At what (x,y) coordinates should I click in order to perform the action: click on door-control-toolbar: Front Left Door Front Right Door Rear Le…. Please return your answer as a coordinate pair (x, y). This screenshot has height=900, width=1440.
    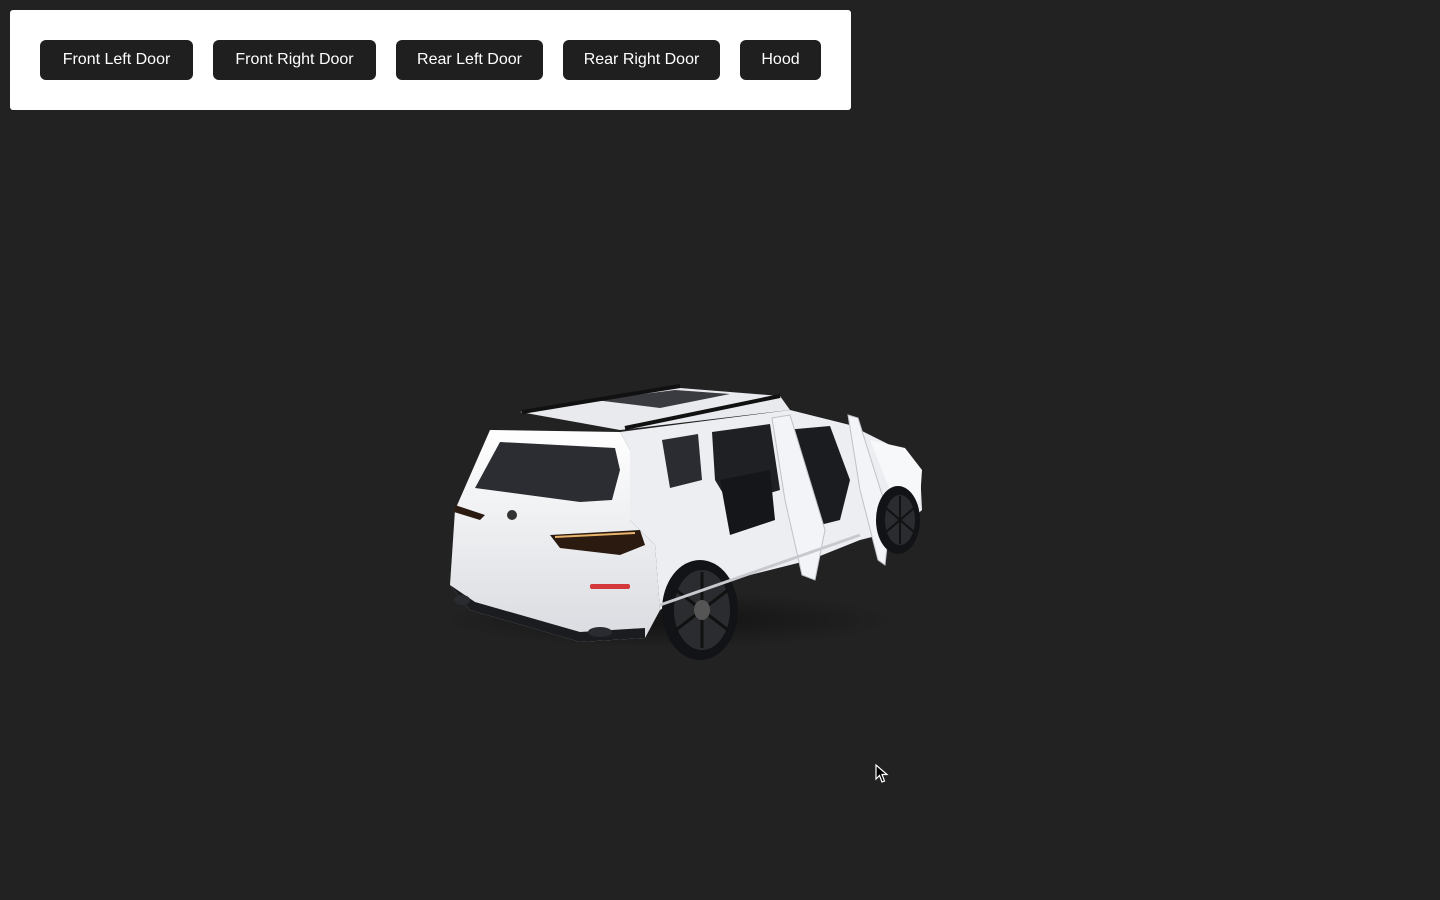
    Looking at the image, I should click on (430, 60).